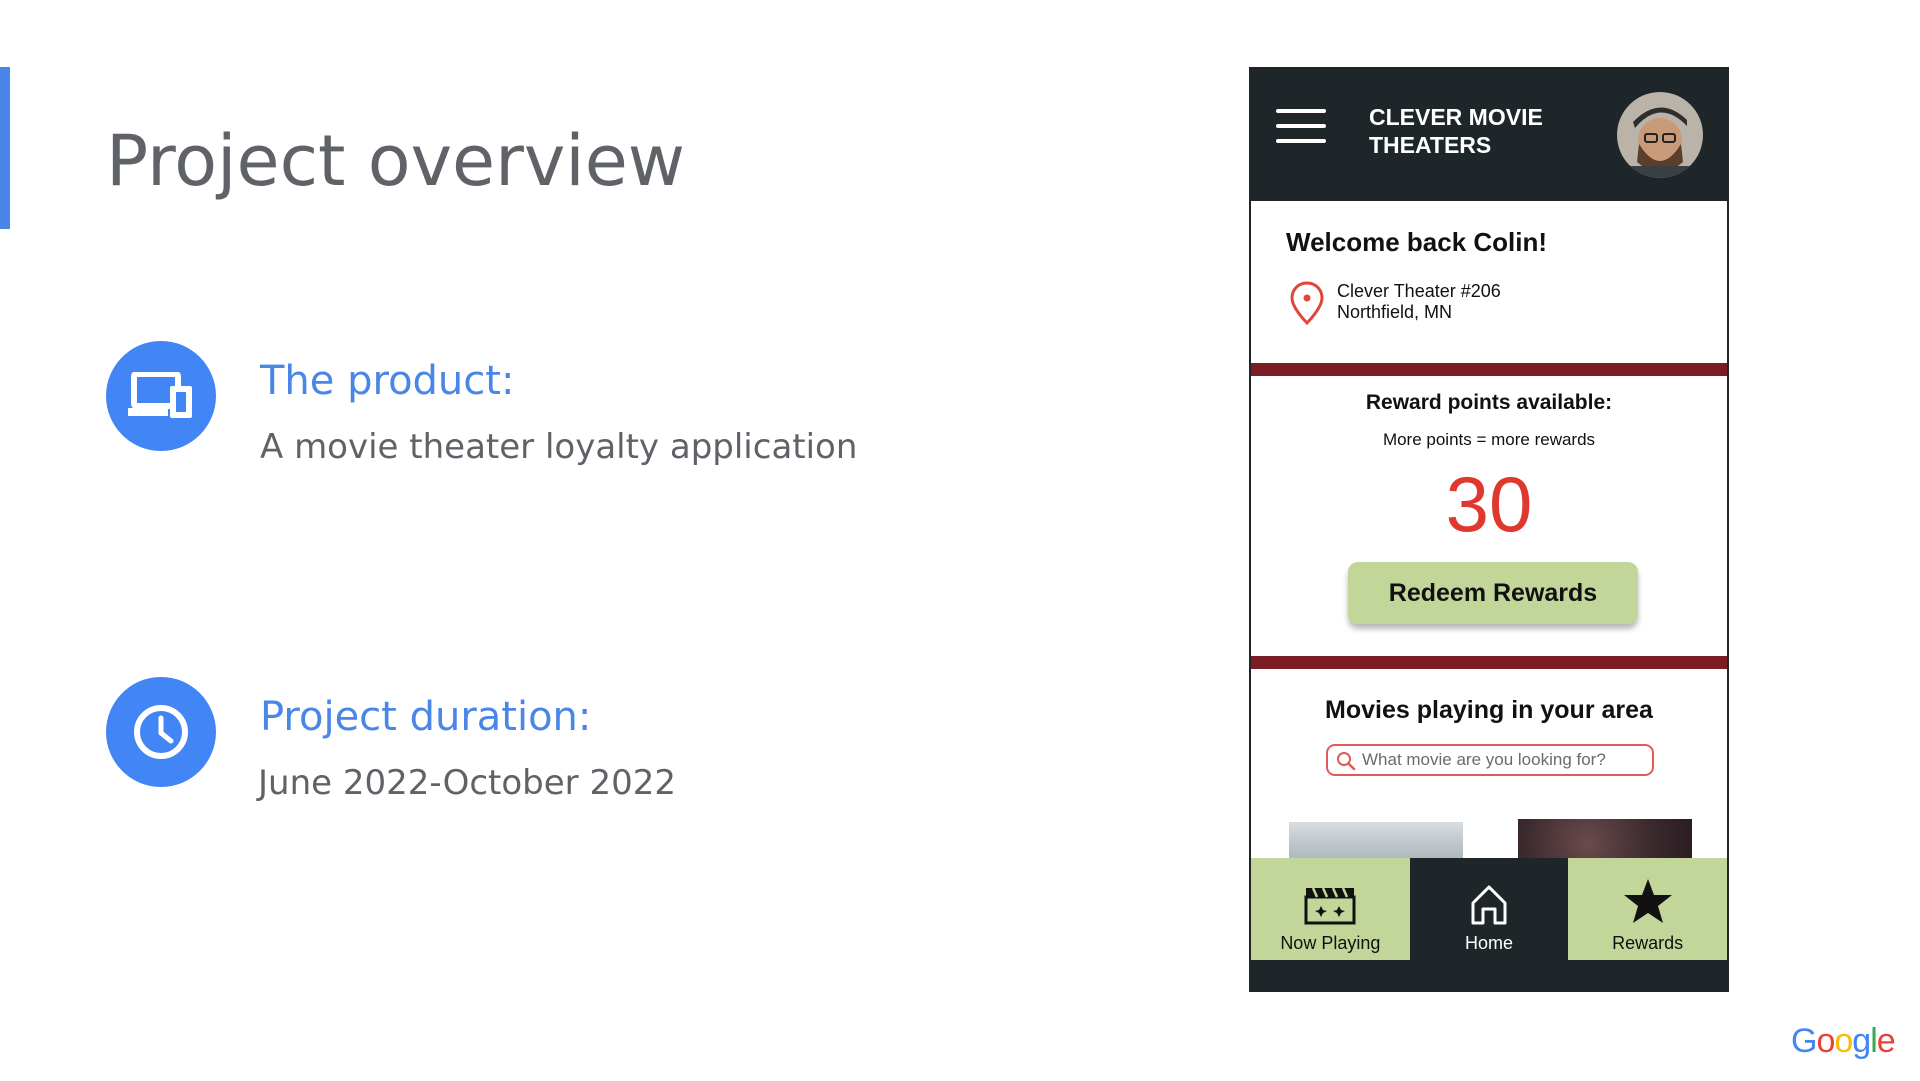  What do you see at coordinates (1489, 710) in the screenshot?
I see `movies-title: Movies playing in your area` at bounding box center [1489, 710].